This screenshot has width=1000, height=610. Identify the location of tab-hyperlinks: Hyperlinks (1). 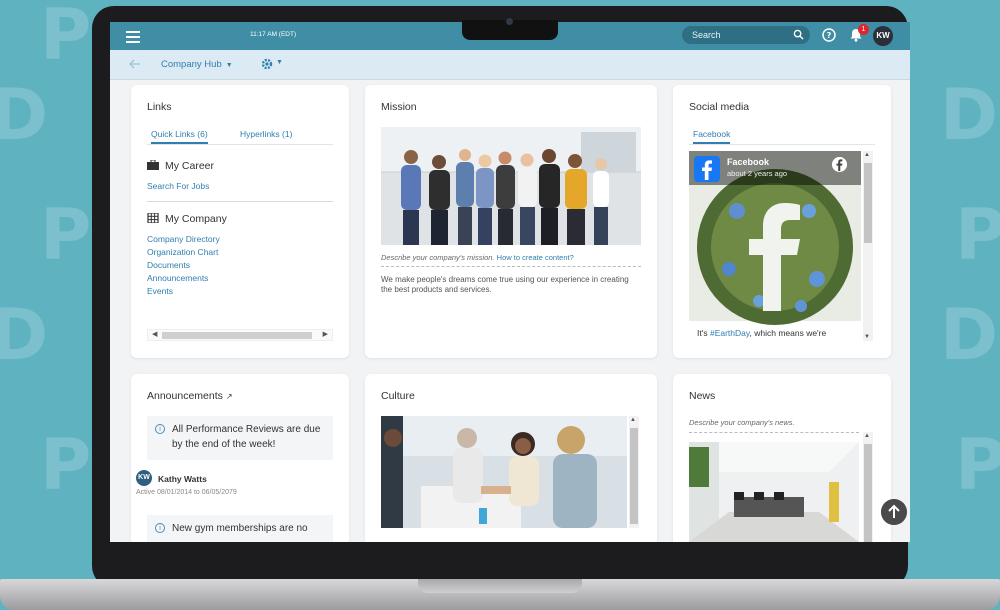
(266, 134).